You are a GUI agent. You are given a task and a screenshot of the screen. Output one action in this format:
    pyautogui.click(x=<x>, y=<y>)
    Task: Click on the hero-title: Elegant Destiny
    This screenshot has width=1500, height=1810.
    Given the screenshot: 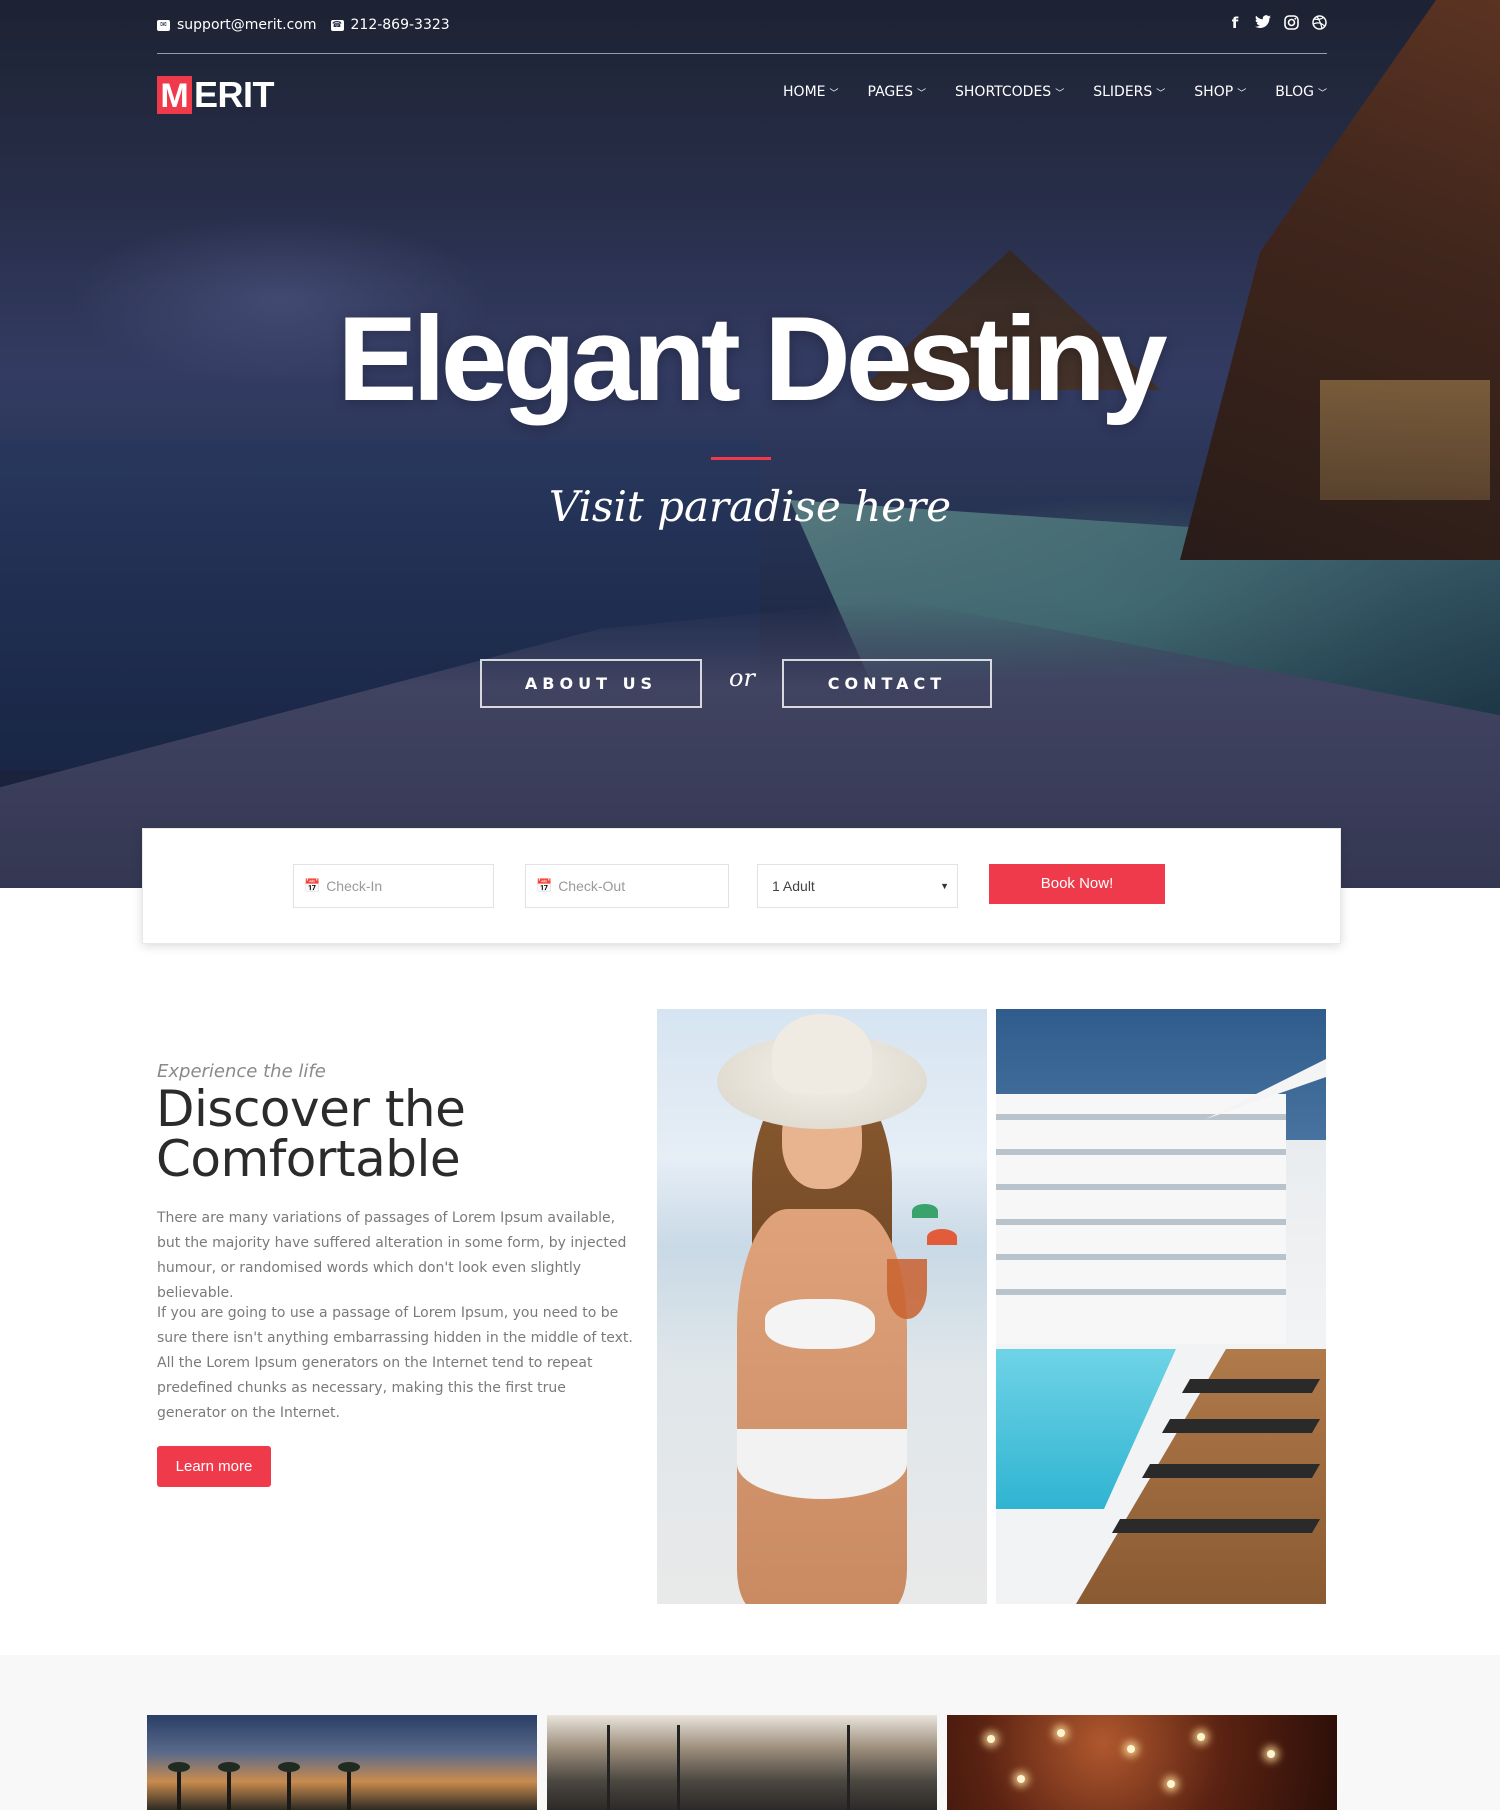 What is the action you would take?
    pyautogui.click(x=752, y=359)
    